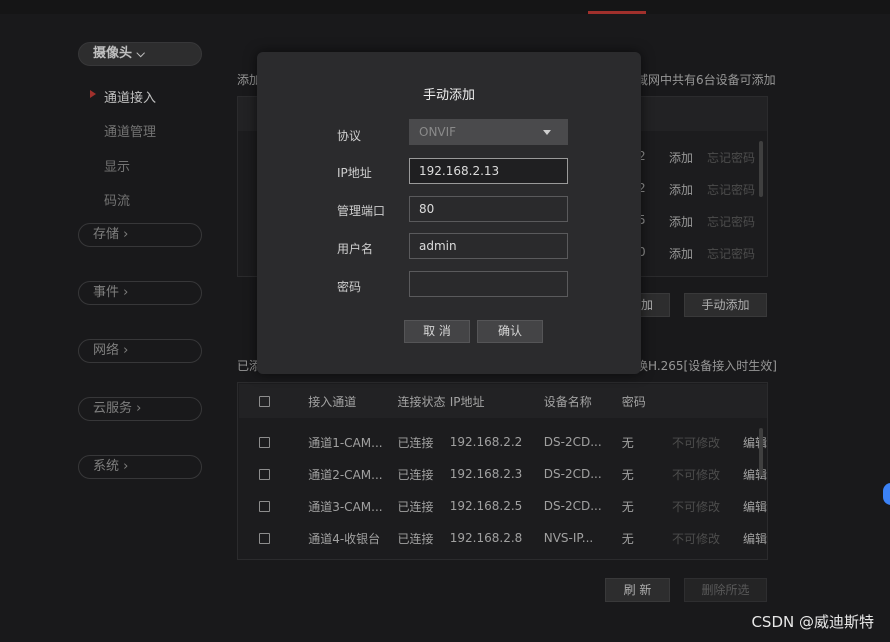 The height and width of the screenshot is (642, 890). Describe the element at coordinates (354, 173) in the screenshot. I see `ip-label: IP地址` at that location.